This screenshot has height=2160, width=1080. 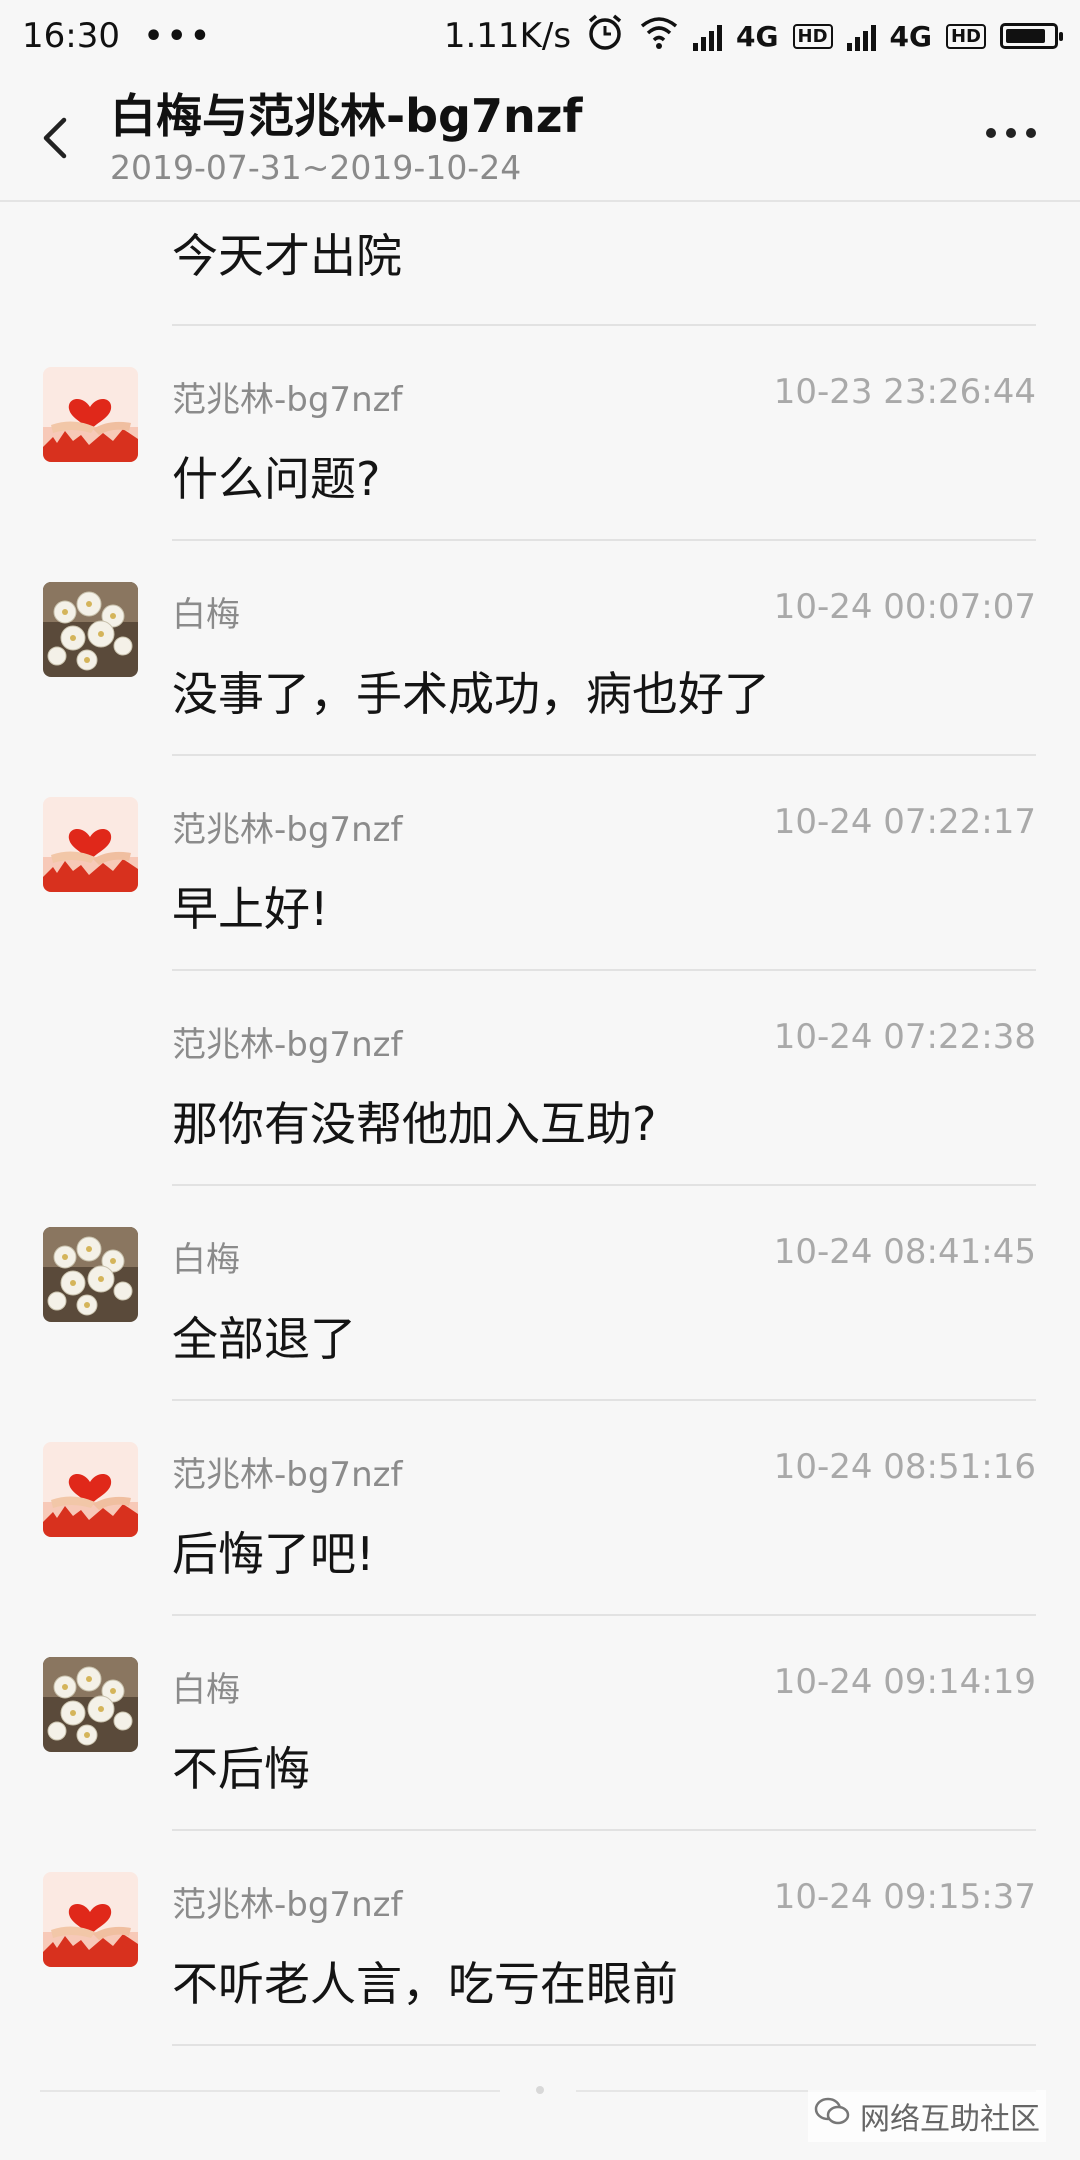 I want to click on message-text: 那你有没帮他加入互助?, so click(x=414, y=1124).